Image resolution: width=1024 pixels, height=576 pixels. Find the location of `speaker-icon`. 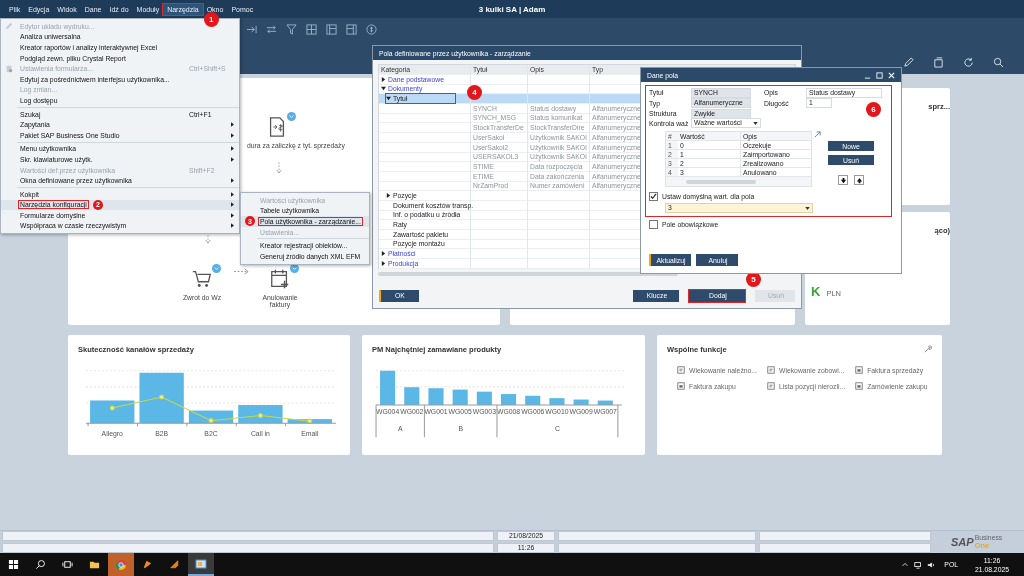

speaker-icon is located at coordinates (931, 564).